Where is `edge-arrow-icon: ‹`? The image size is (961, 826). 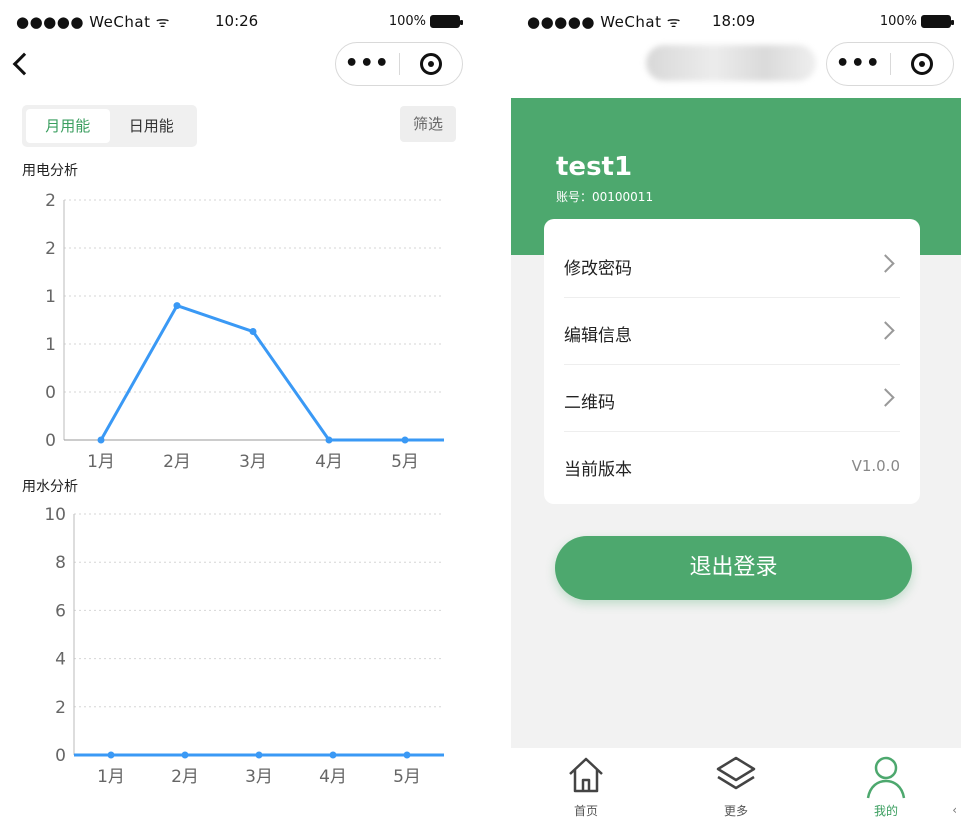
edge-arrow-icon: ‹ is located at coordinates (954, 810).